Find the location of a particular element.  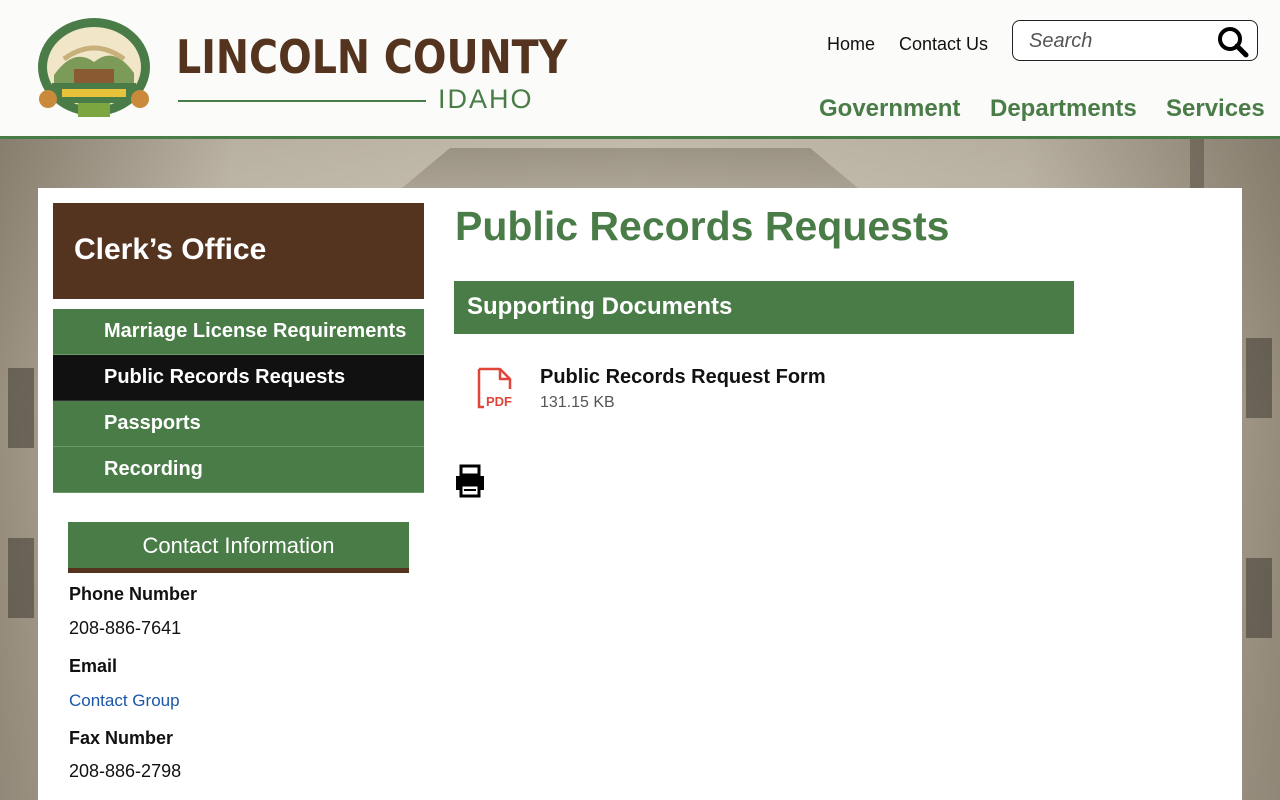

nav-government: Government is located at coordinates (889, 109).